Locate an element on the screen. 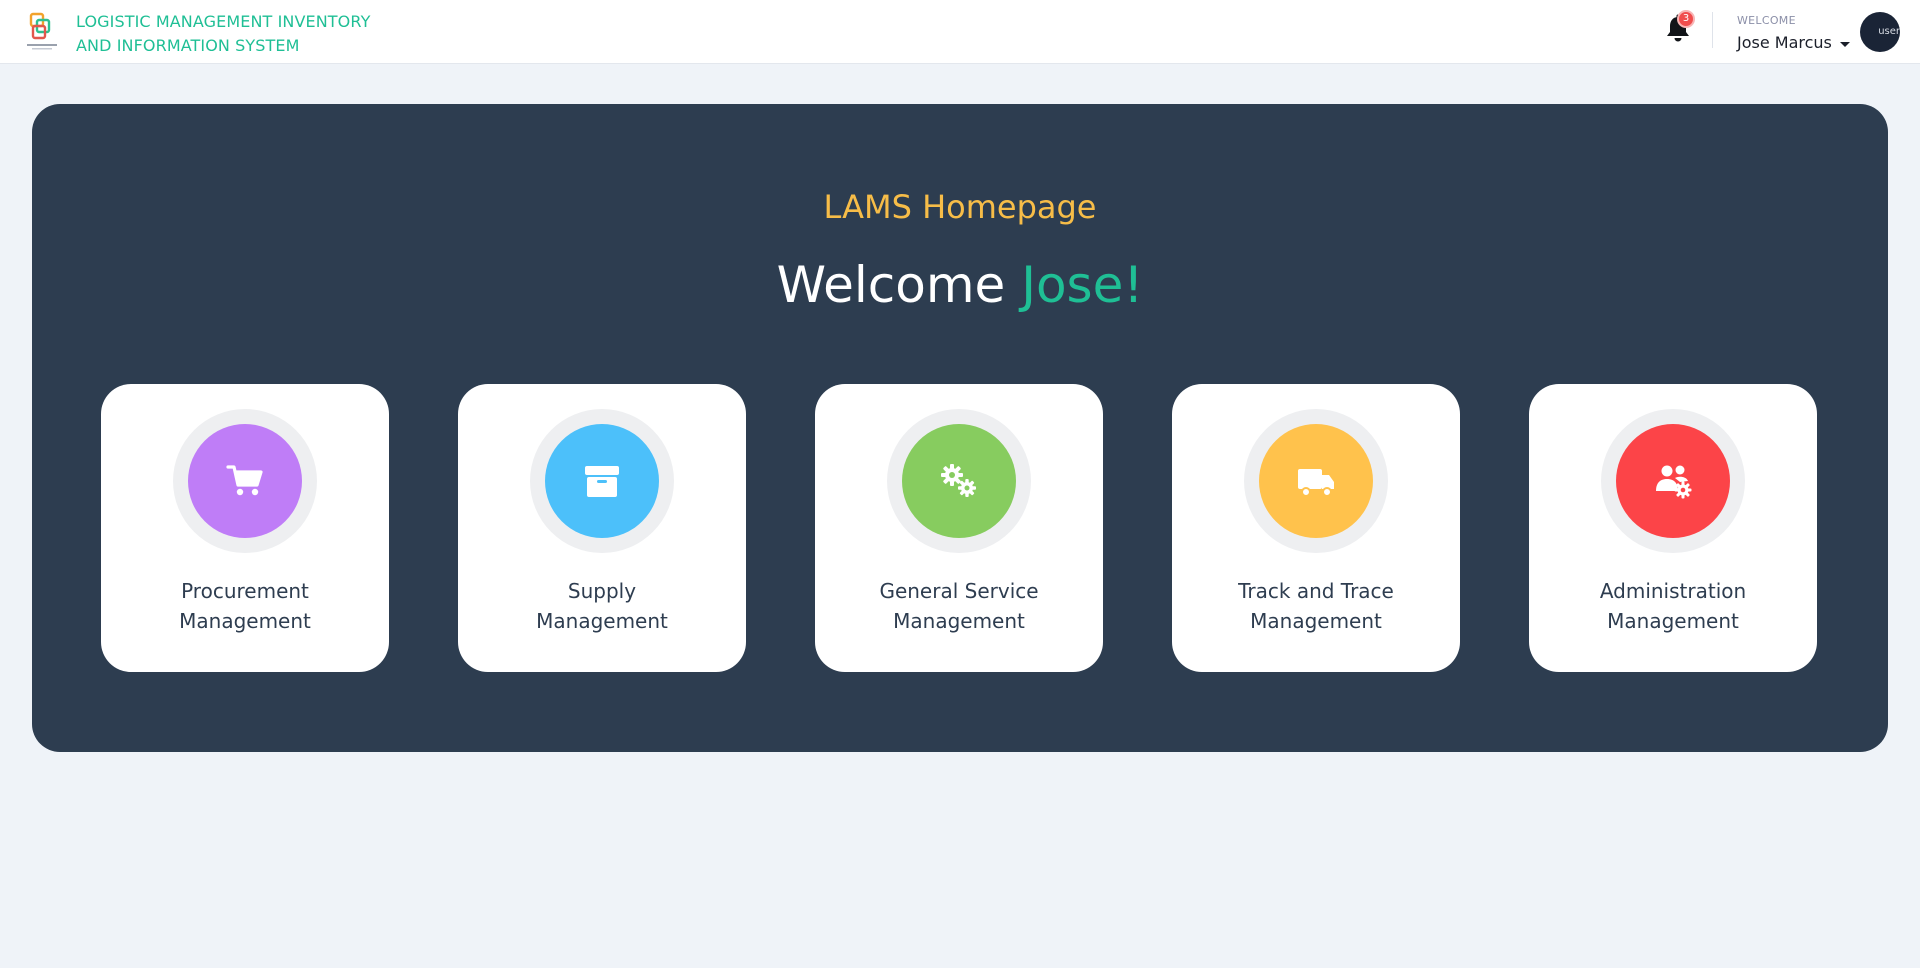  gears-icon is located at coordinates (958, 480).